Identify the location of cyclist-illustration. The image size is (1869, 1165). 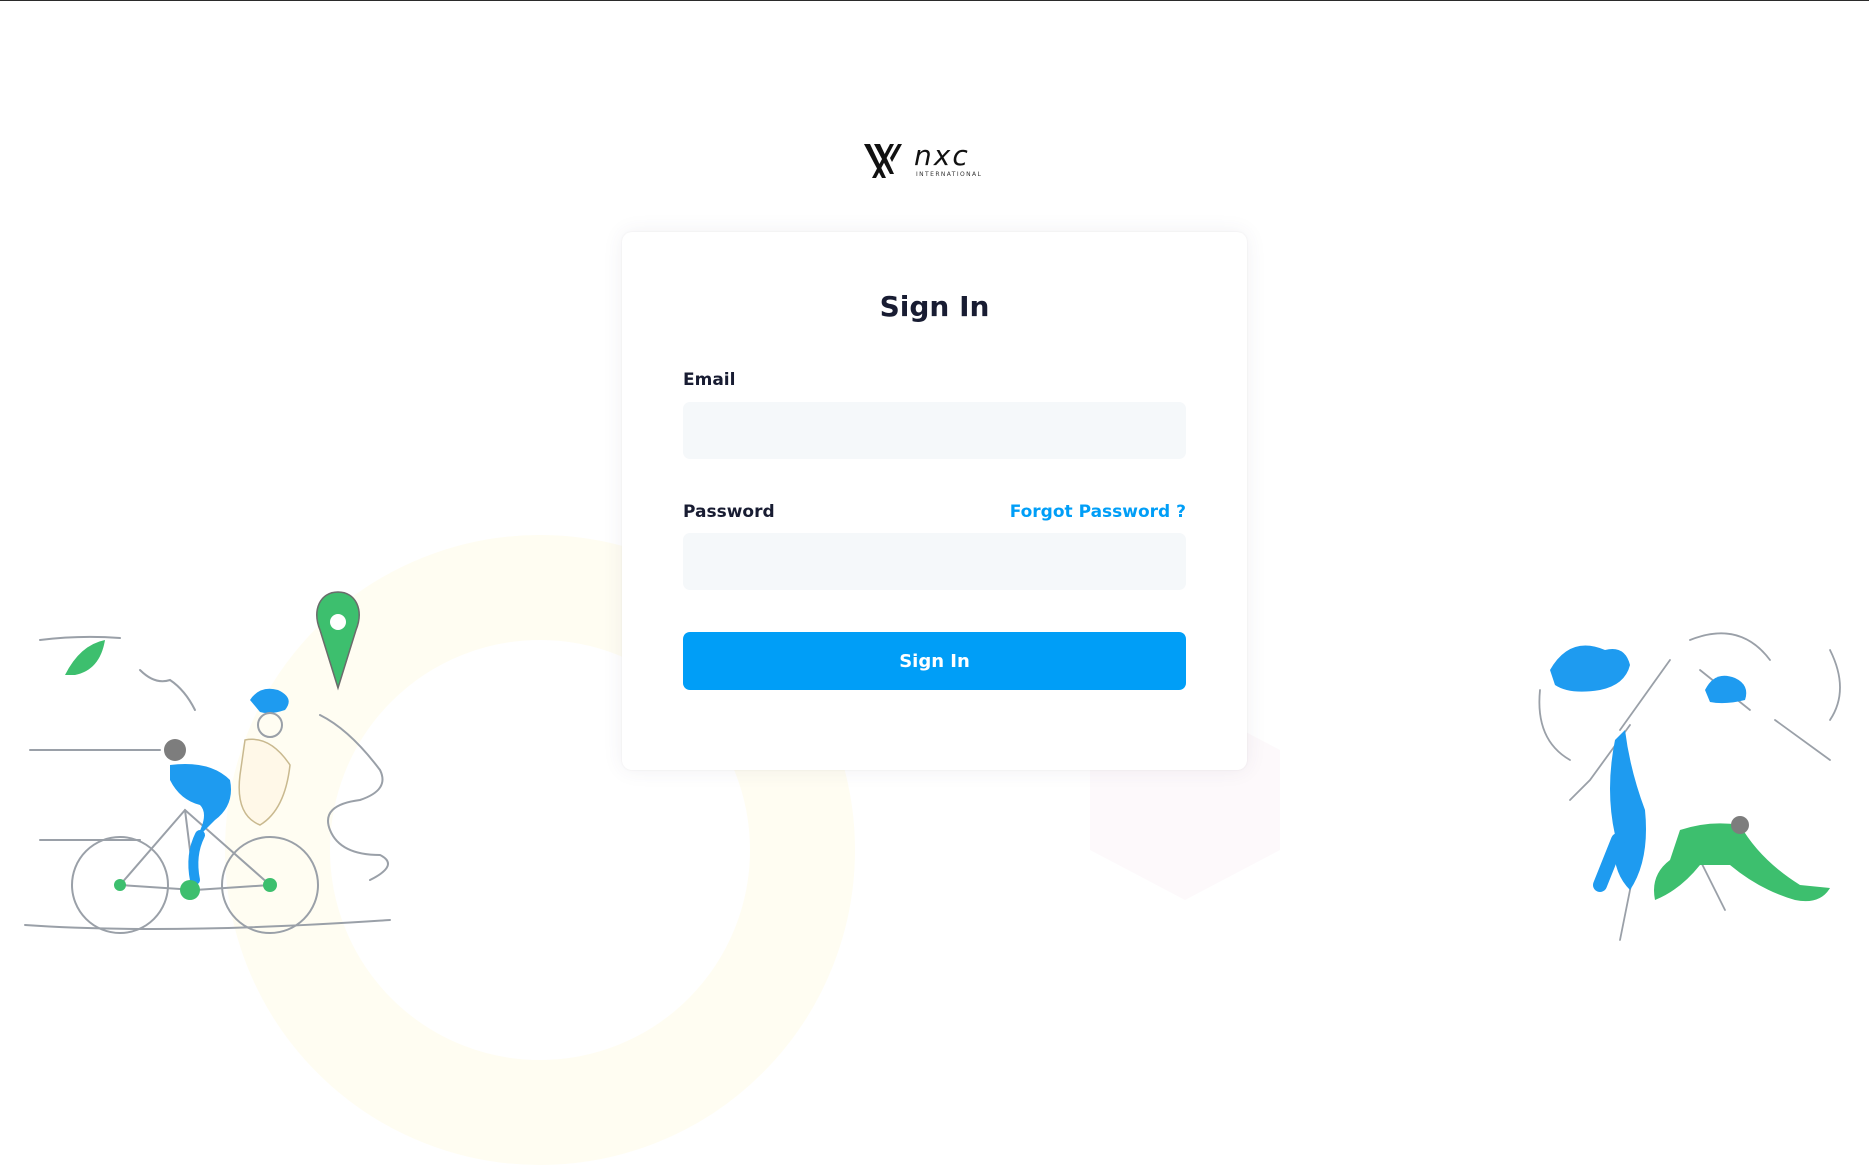
(207, 762).